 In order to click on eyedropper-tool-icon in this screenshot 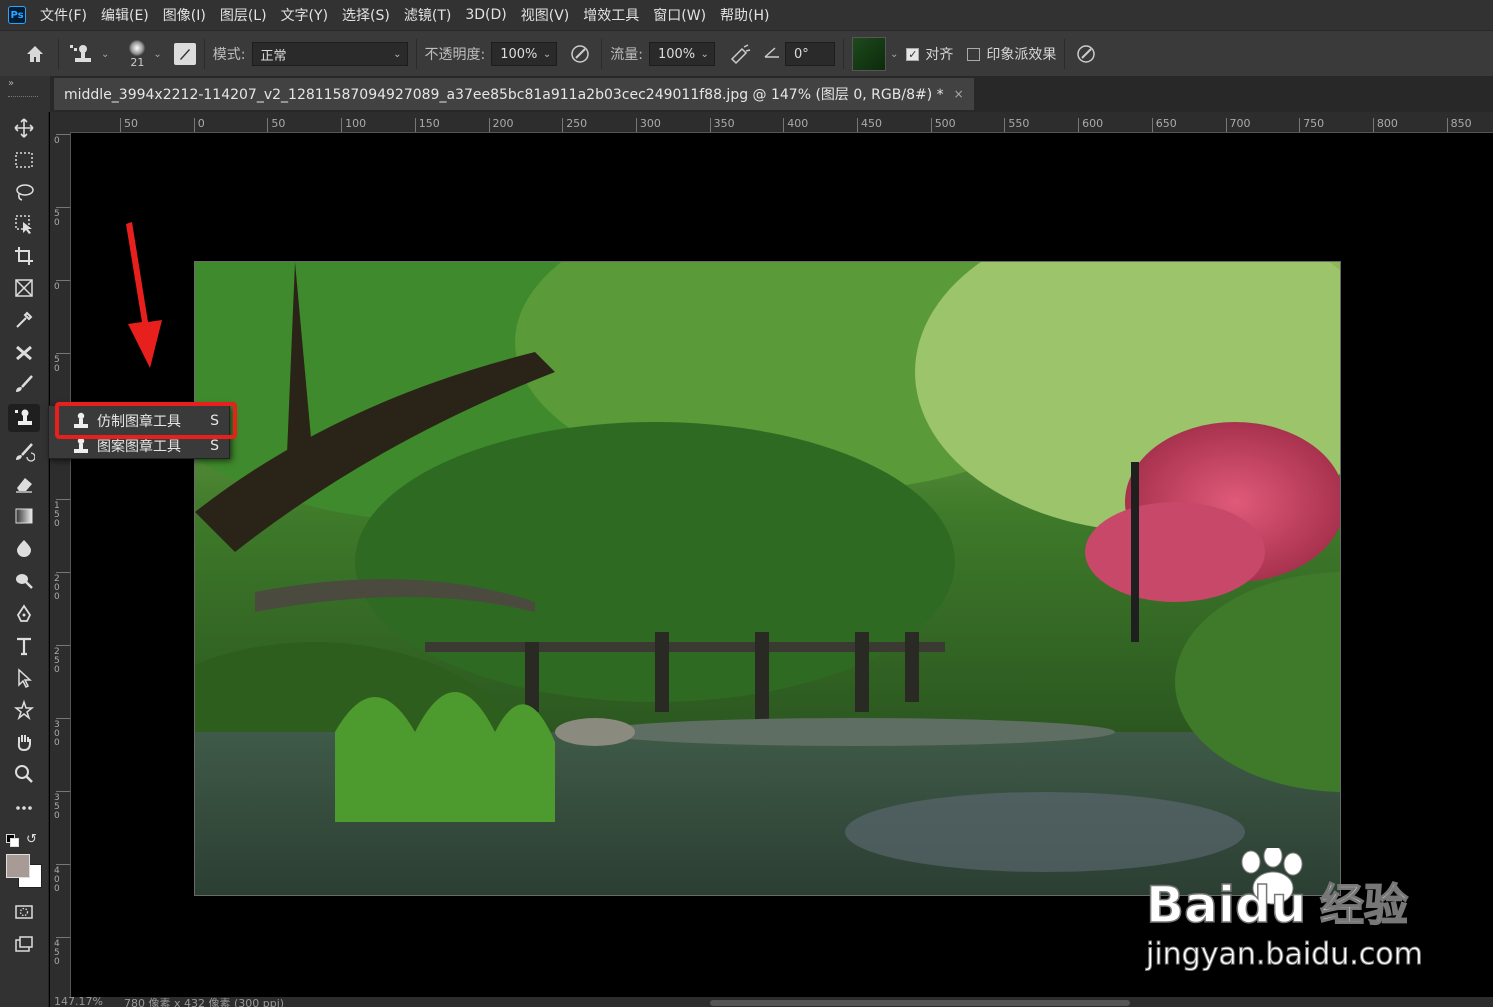, I will do `click(24, 320)`.